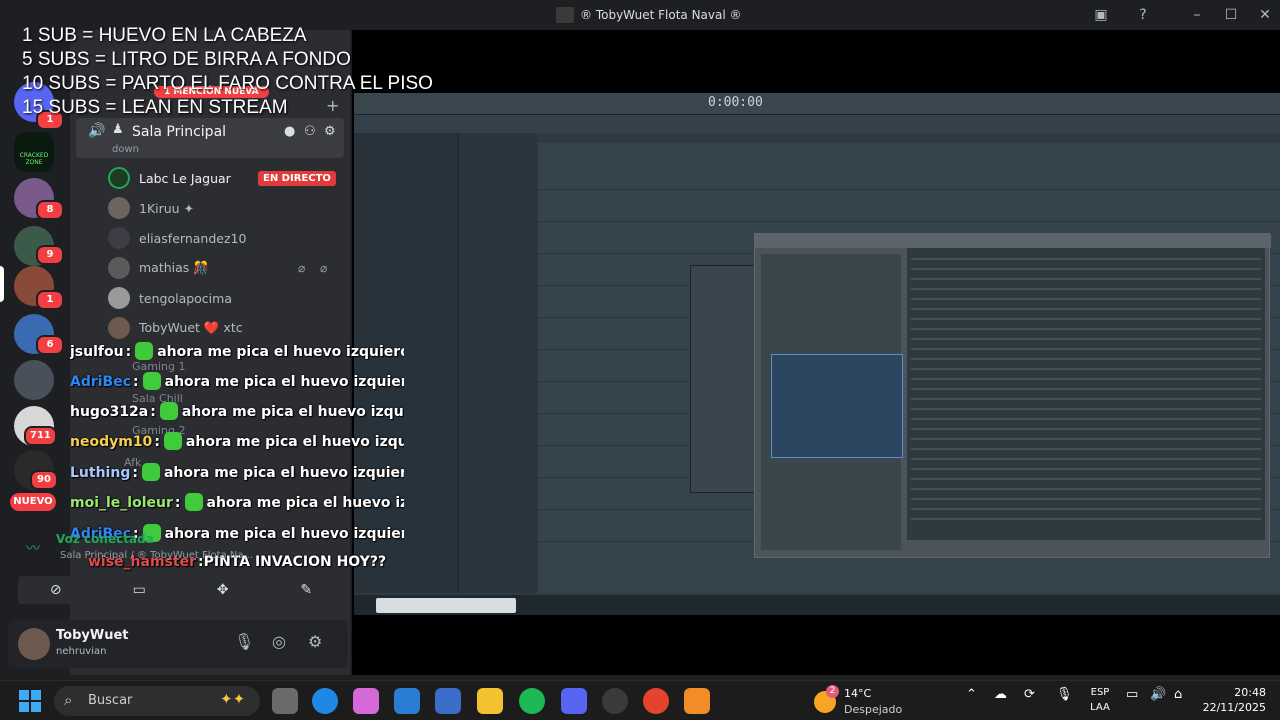 Image resolution: width=1280 pixels, height=720 pixels. Describe the element at coordinates (193, 238) in the screenshot. I see `member-name: eliasfernandez10` at that location.